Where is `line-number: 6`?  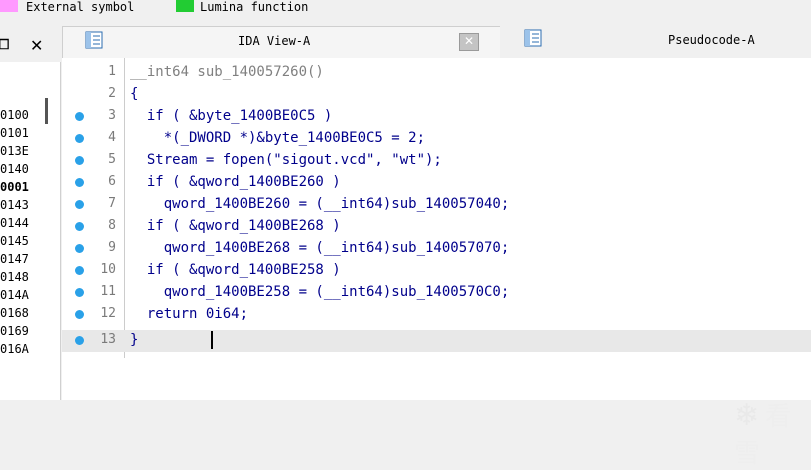
line-number: 6 is located at coordinates (112, 181).